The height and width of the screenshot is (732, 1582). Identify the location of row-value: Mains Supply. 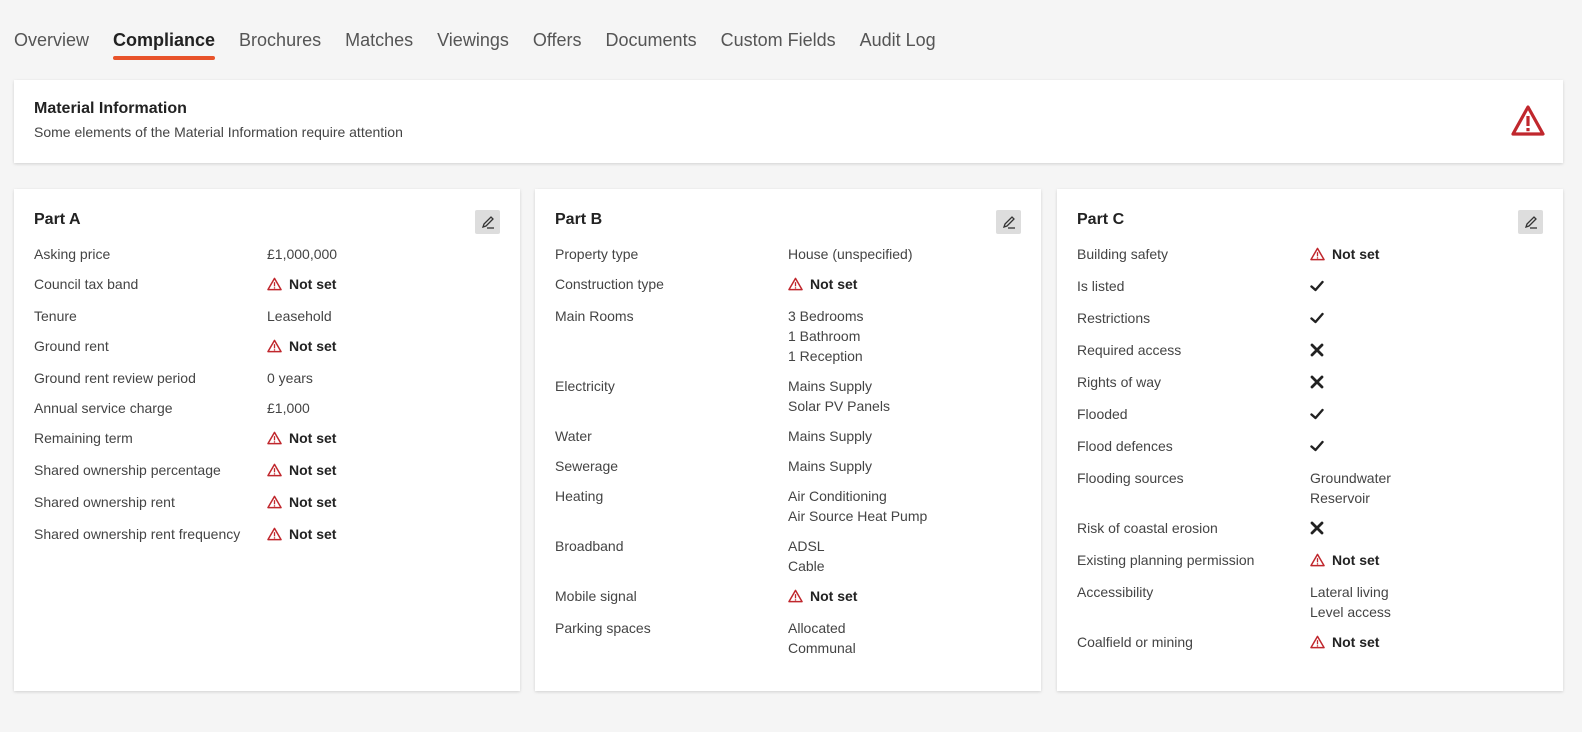
(830, 436).